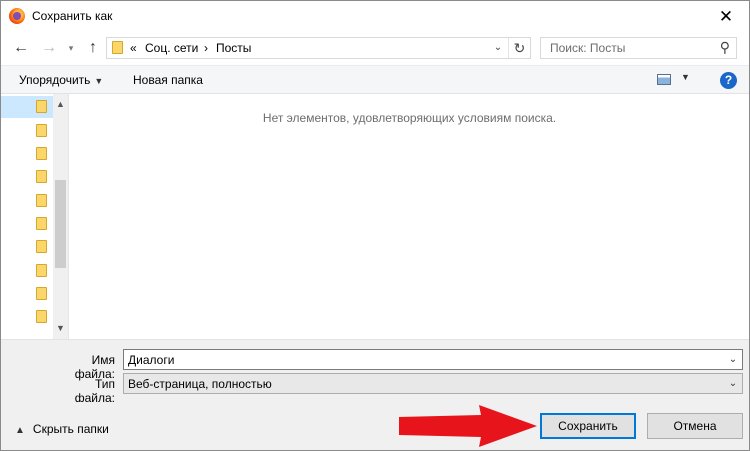  Describe the element at coordinates (60, 104) in the screenshot. I see `scroll-up-icon: ▲` at that location.